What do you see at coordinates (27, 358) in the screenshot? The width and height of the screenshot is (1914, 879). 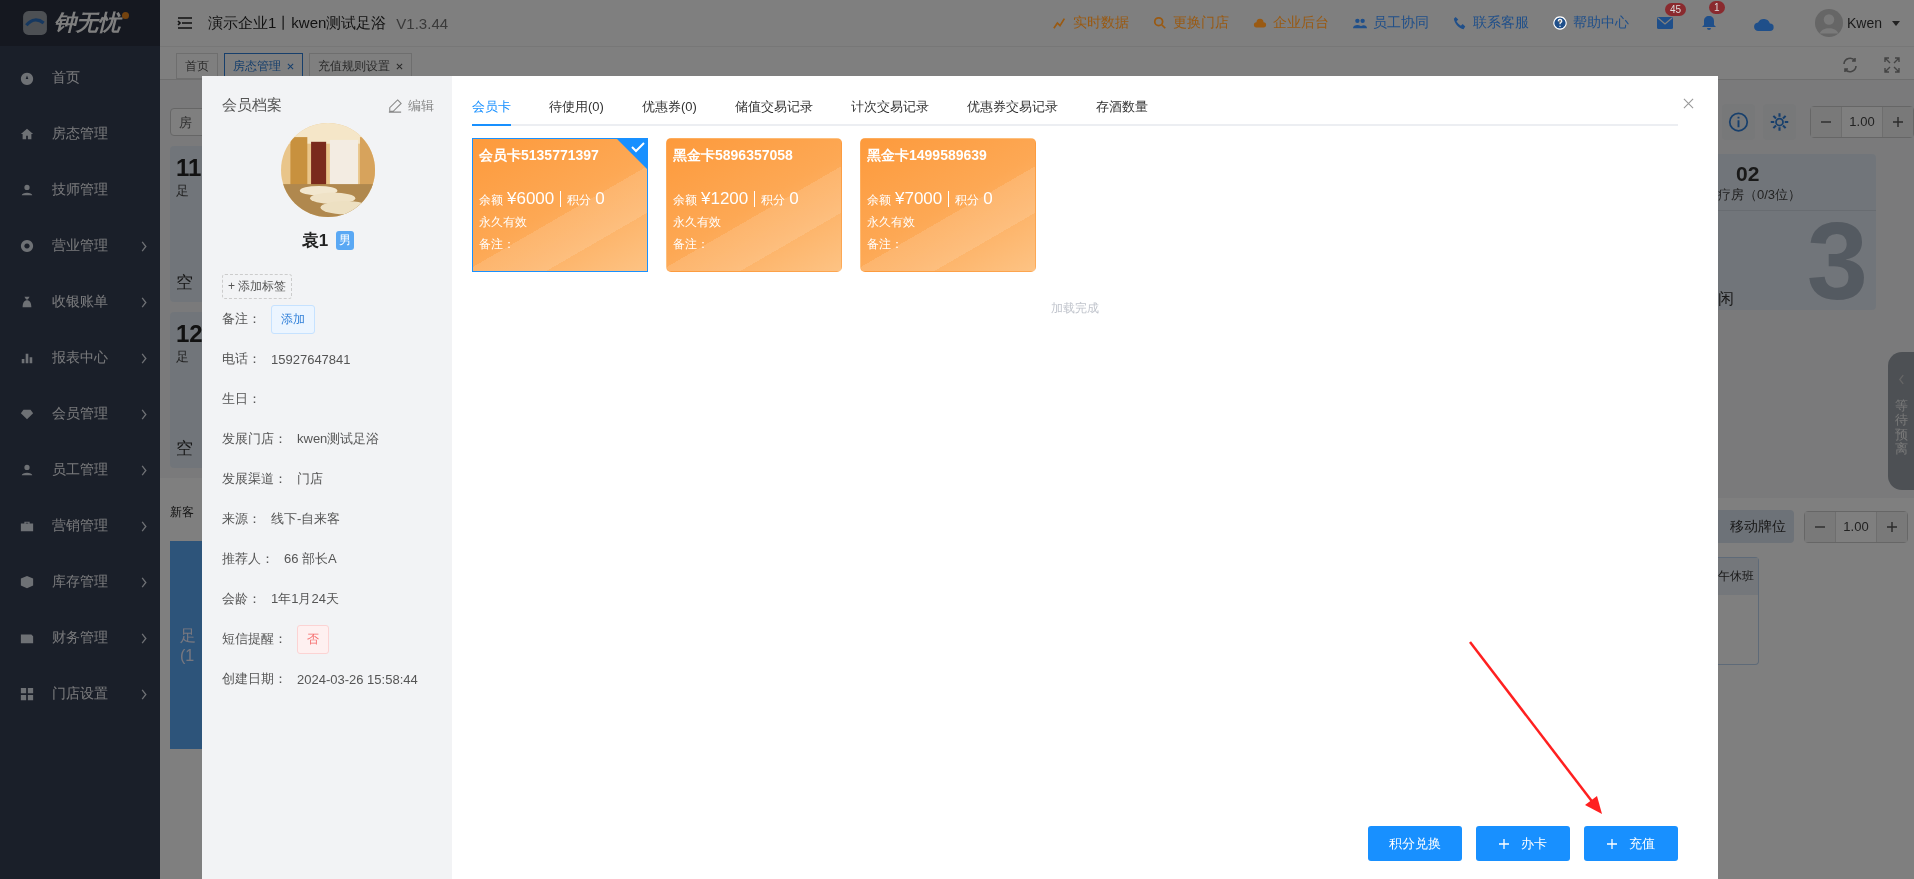 I see `bar-chart-icon` at bounding box center [27, 358].